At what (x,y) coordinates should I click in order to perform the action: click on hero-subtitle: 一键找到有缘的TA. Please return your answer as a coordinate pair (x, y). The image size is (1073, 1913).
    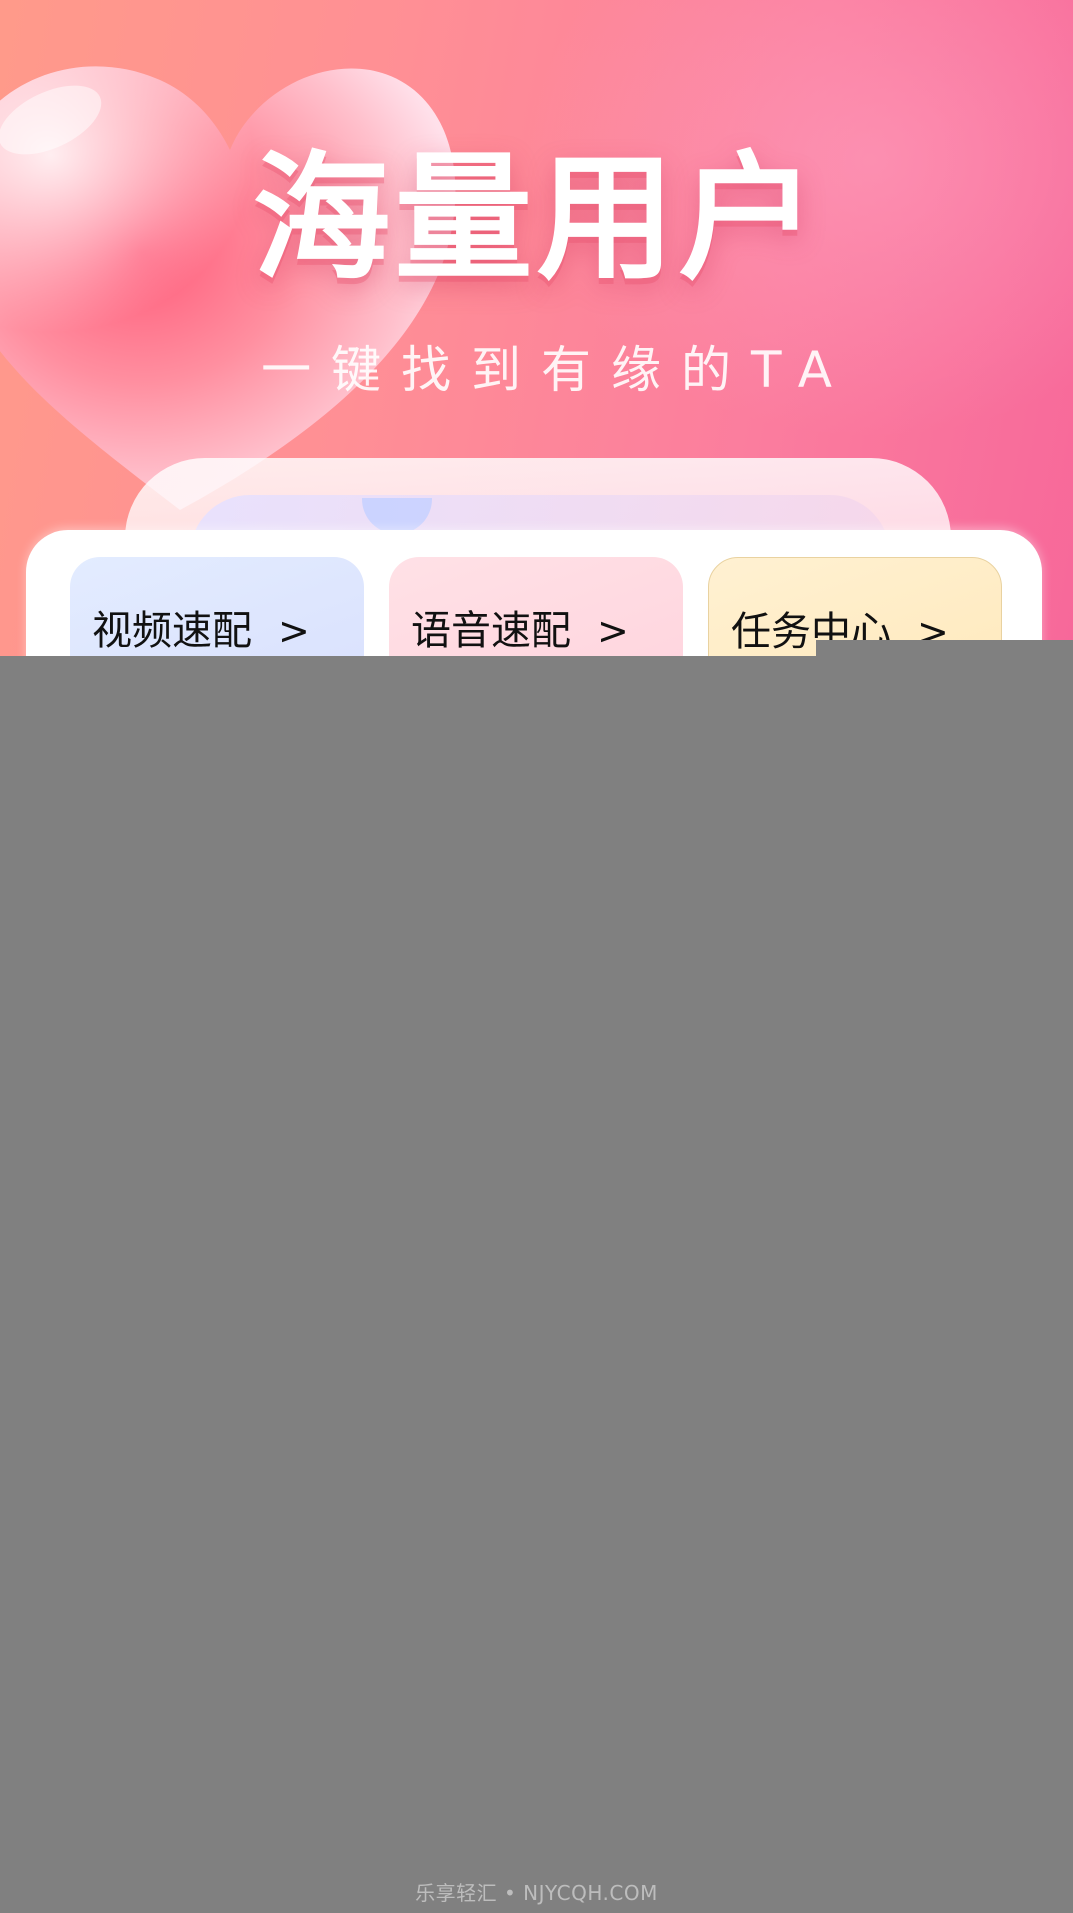
    Looking at the image, I should click on (556, 370).